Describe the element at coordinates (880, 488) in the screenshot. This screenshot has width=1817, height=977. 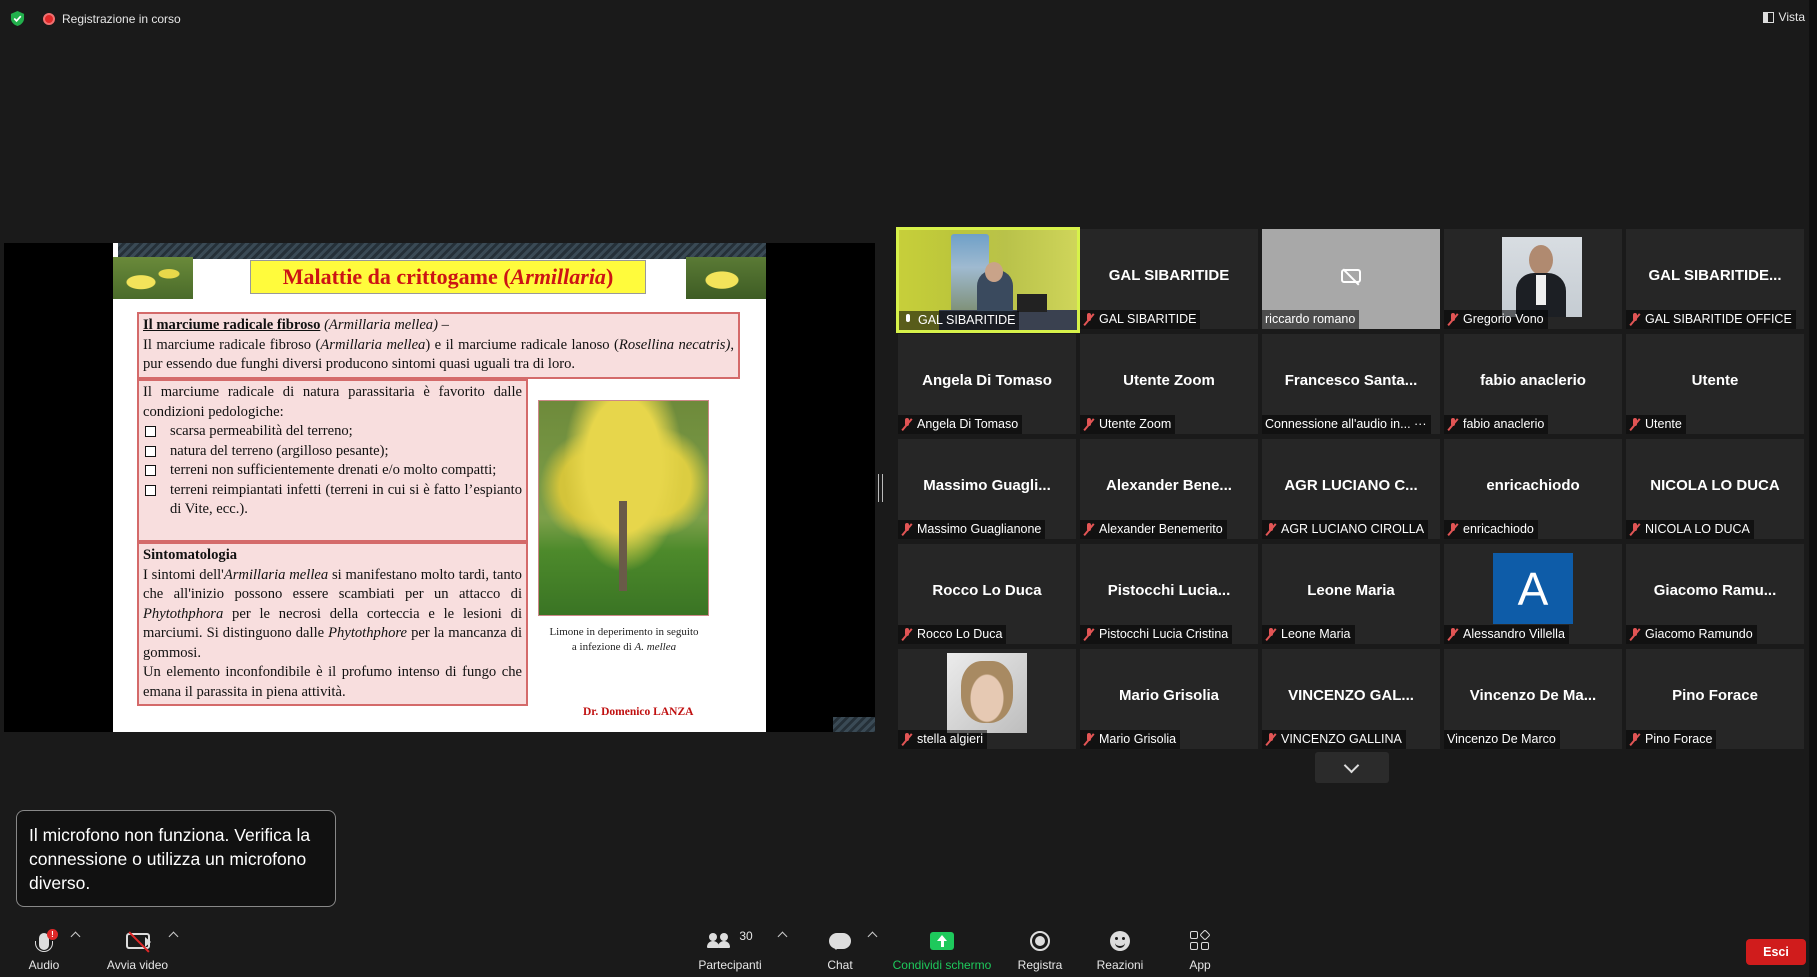
I see `split-resize-handle` at that location.